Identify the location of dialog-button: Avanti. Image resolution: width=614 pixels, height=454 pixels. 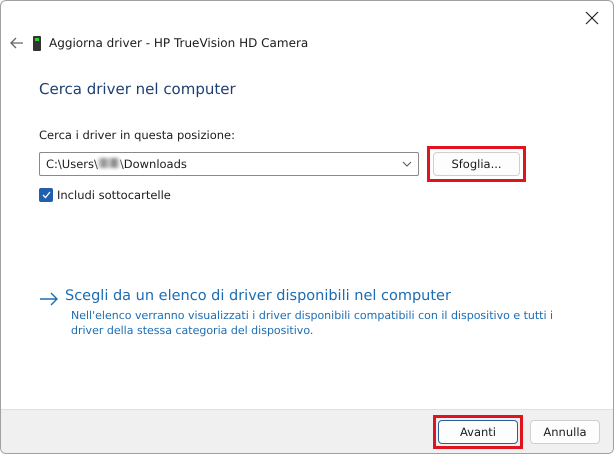
(478, 432).